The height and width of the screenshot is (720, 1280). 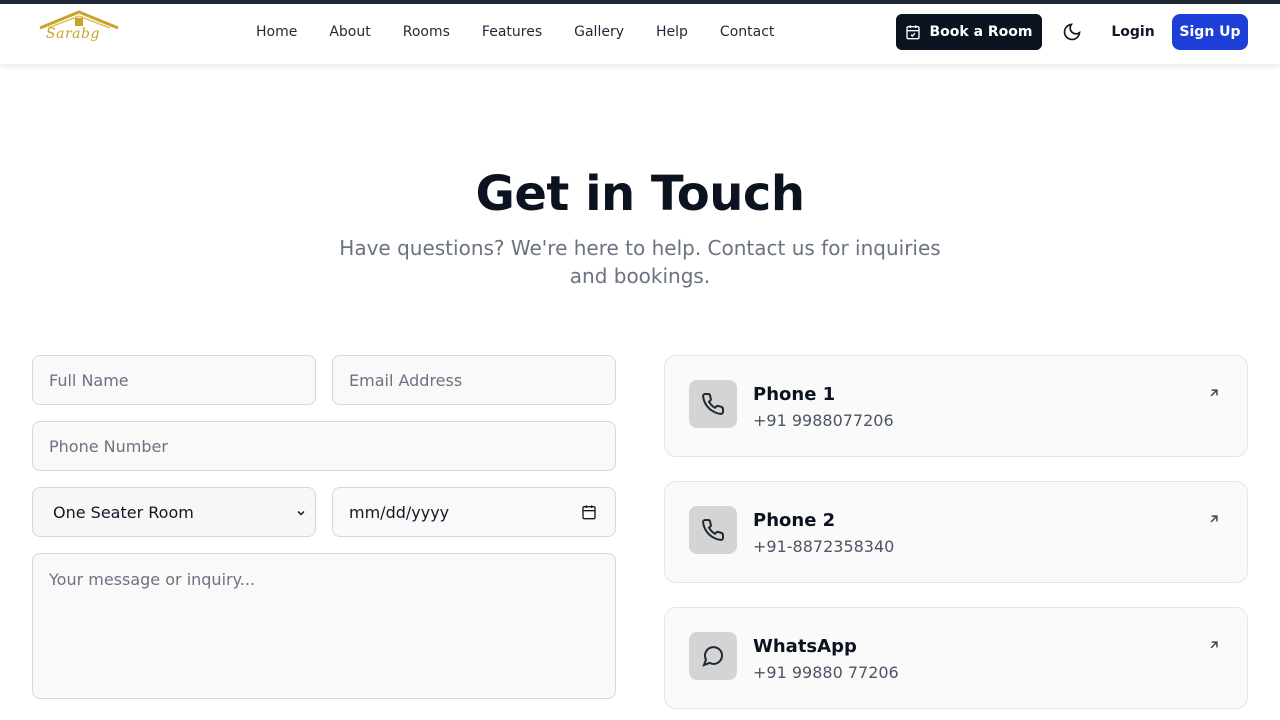 I want to click on room-type-value: One Seater Room, so click(x=123, y=512).